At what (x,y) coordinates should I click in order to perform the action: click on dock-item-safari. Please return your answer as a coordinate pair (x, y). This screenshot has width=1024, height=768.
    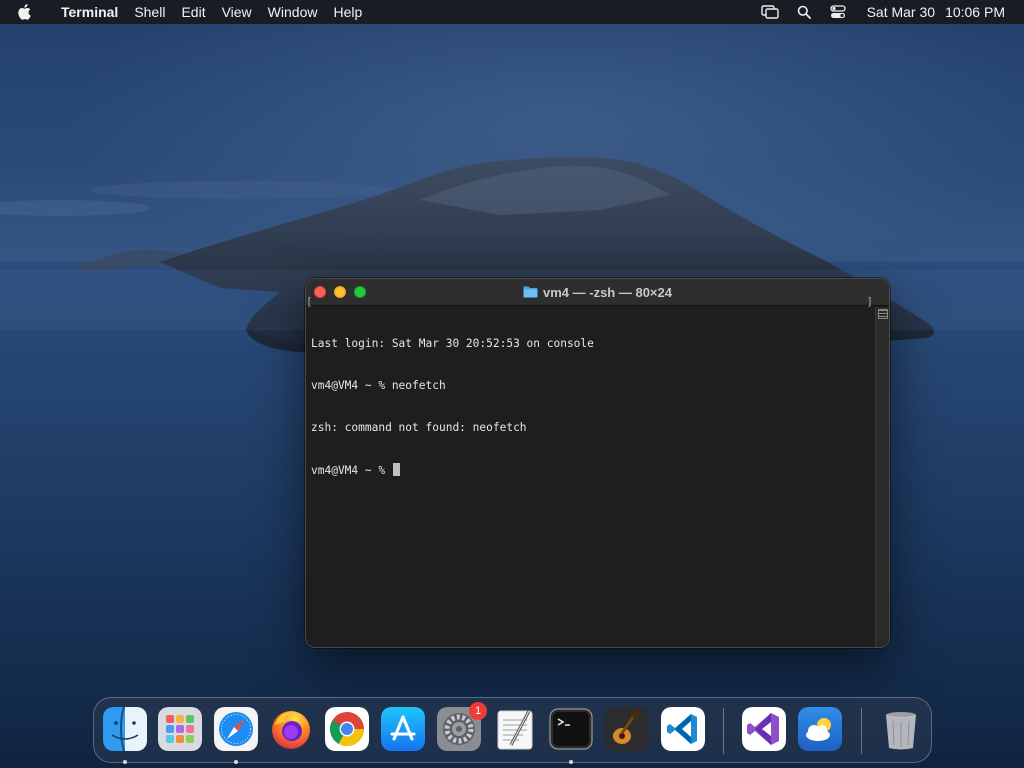
    Looking at the image, I should click on (236, 735).